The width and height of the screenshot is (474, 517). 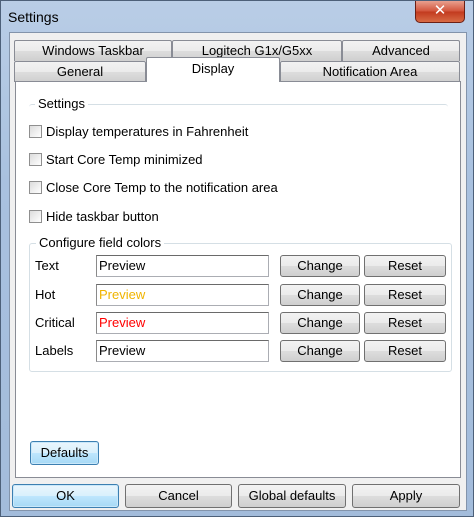 What do you see at coordinates (292, 496) in the screenshot?
I see `global-defaults-button: Global defaults` at bounding box center [292, 496].